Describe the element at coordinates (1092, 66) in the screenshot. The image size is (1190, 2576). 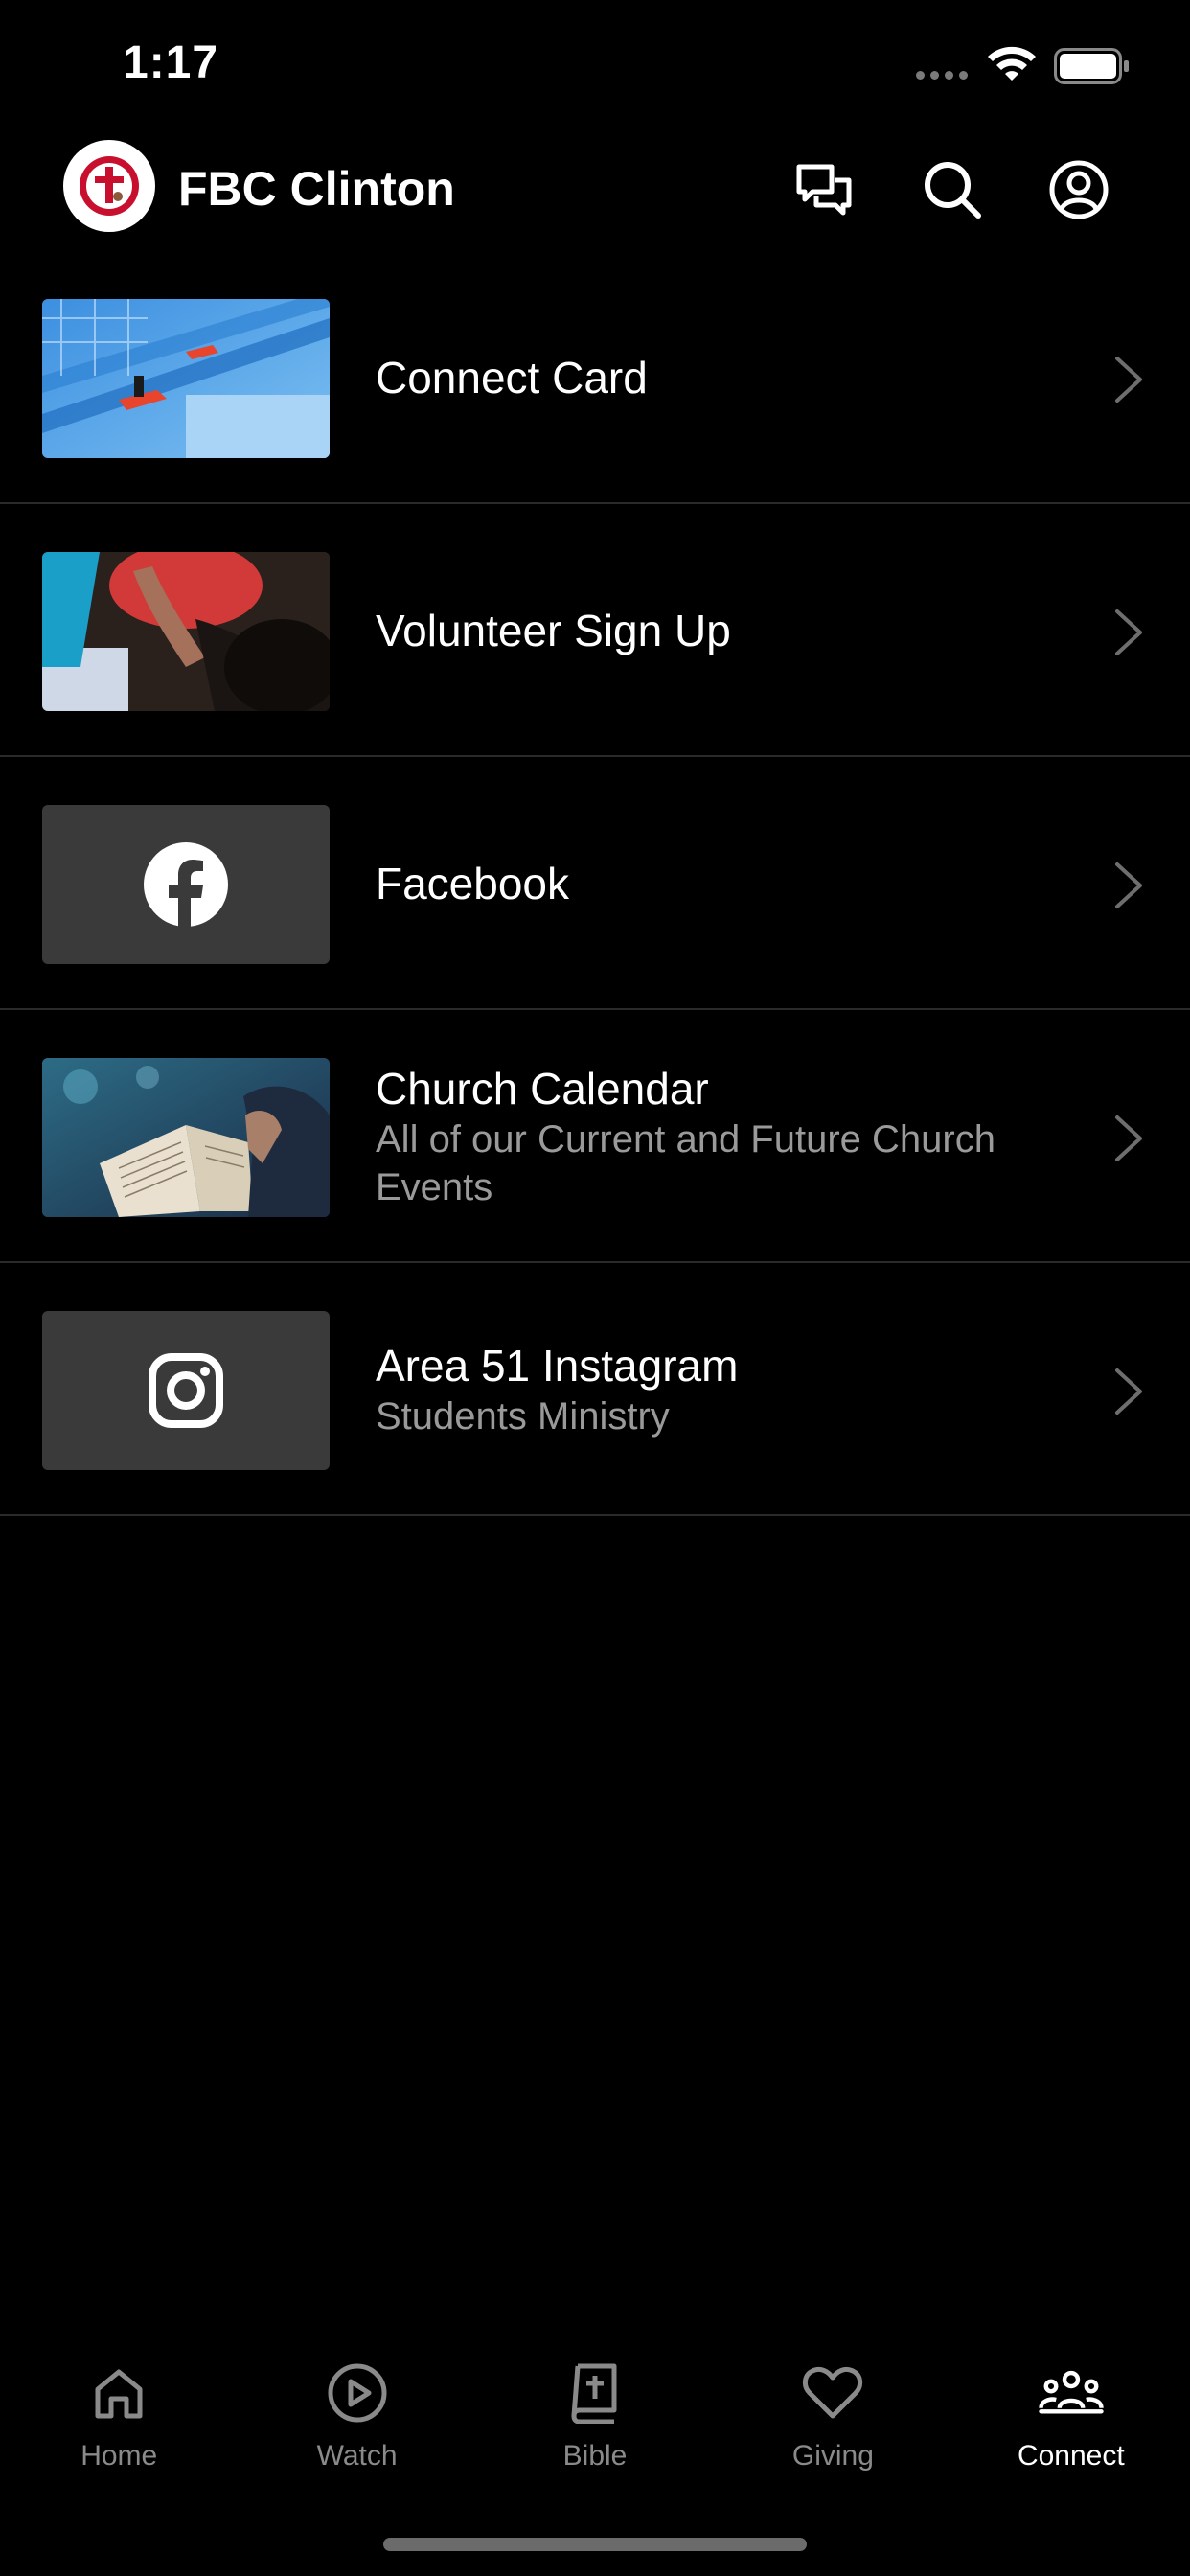
I see `battery-icon` at that location.